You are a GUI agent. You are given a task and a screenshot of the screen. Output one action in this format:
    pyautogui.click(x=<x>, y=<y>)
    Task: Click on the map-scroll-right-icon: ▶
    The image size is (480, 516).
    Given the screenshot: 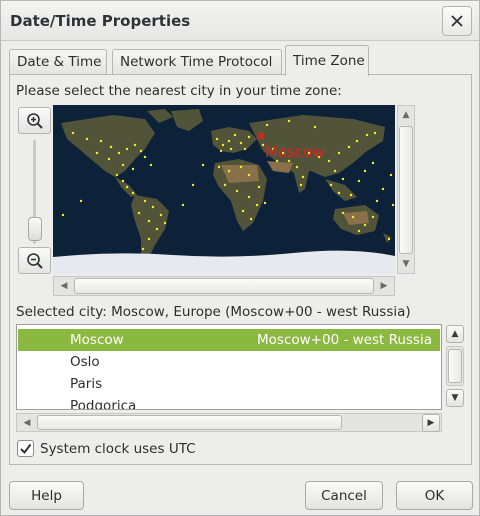 What is the action you would take?
    pyautogui.click(x=384, y=286)
    